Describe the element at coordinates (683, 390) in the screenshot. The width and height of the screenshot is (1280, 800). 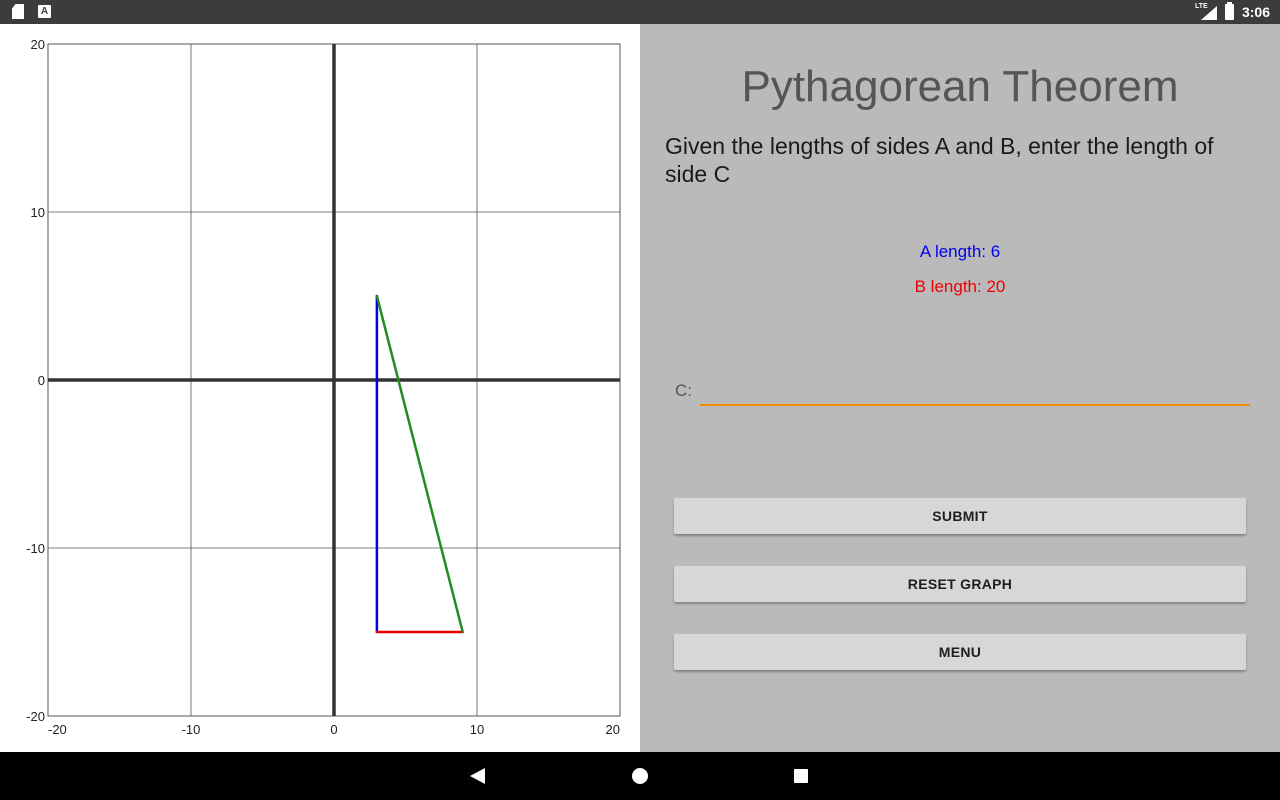
I see `c-field-label: C:` at that location.